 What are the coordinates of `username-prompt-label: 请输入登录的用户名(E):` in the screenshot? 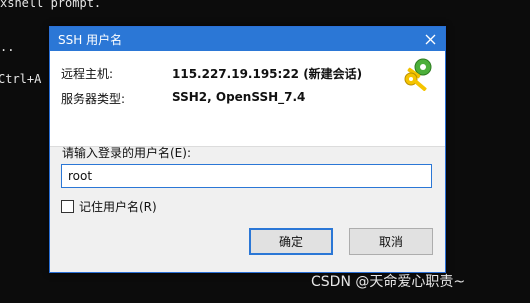 It's located at (126, 153).